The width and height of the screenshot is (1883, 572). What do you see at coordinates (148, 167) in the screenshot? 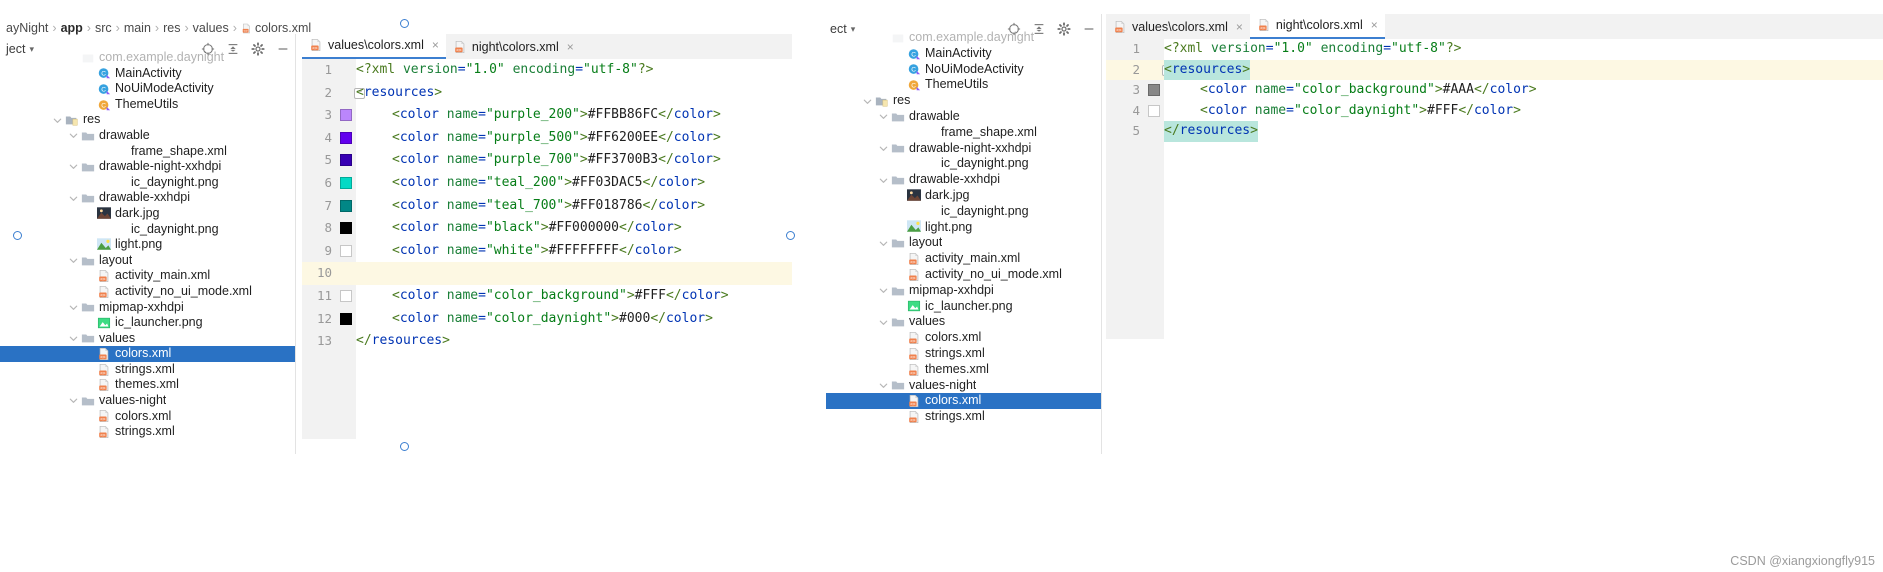
I see `tree-item: drawable-night-xxhdpi` at bounding box center [148, 167].